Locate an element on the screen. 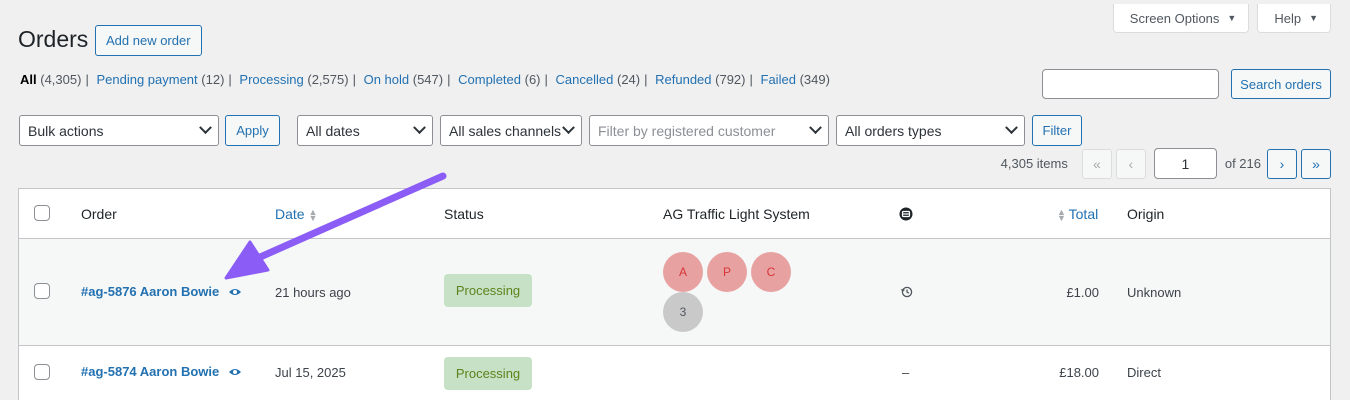 This screenshot has width=1350, height=400. column-header-order: Order is located at coordinates (99, 214).